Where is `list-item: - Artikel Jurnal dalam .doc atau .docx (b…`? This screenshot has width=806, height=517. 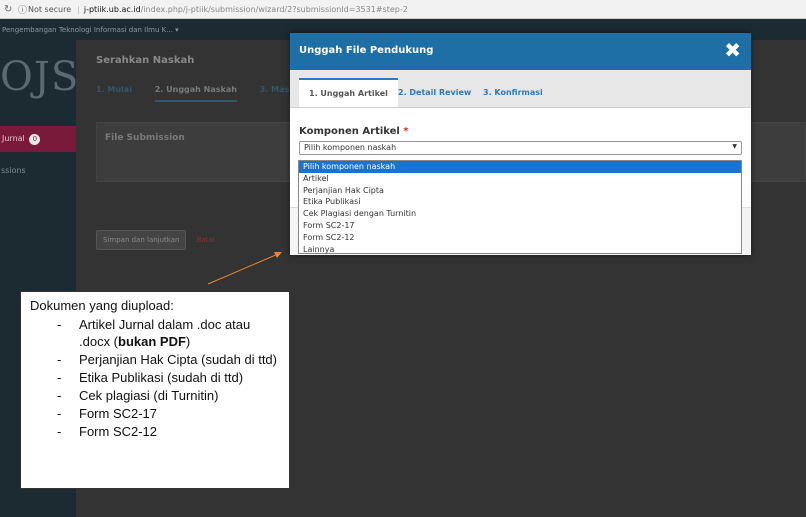
list-item: - Artikel Jurnal dalam .doc atau .docx (b… is located at coordinates (154, 333).